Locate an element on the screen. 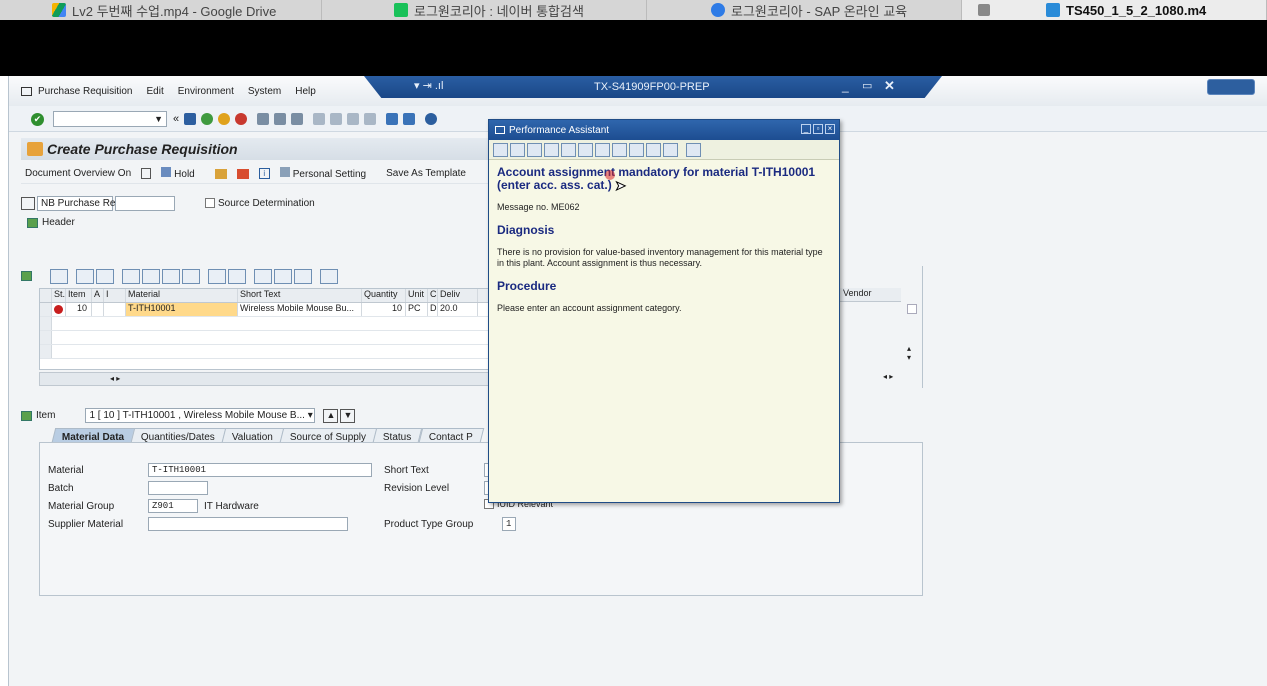  product-type-group-field: 1 is located at coordinates (509, 524).